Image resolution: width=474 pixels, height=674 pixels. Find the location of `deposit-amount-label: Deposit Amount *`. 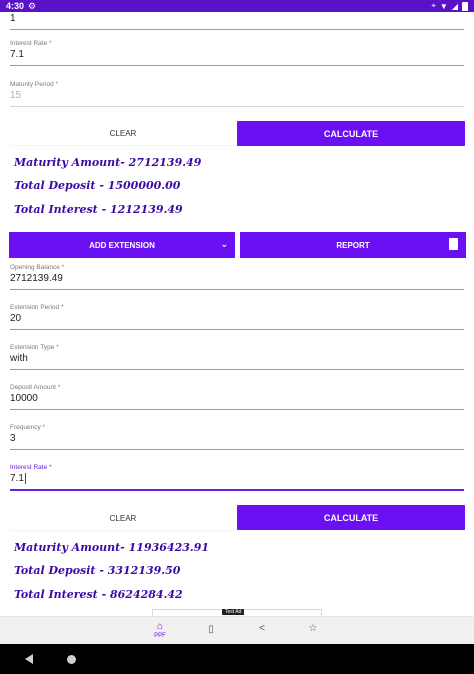

deposit-amount-label: Deposit Amount * is located at coordinates (35, 387).